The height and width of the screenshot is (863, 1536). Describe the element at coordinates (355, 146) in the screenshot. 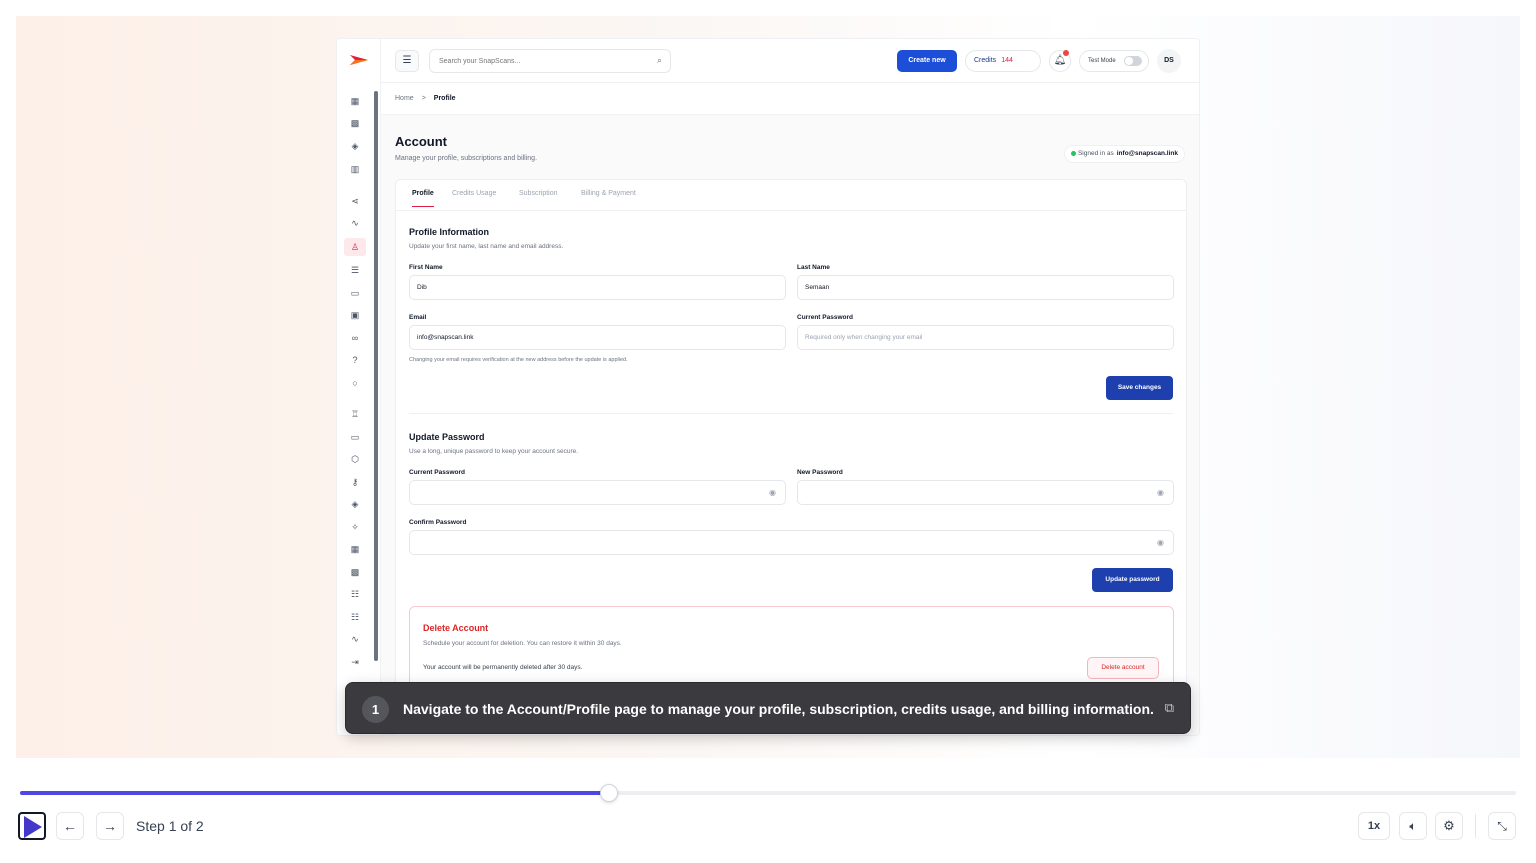

I see `layers-icon: ◈` at that location.